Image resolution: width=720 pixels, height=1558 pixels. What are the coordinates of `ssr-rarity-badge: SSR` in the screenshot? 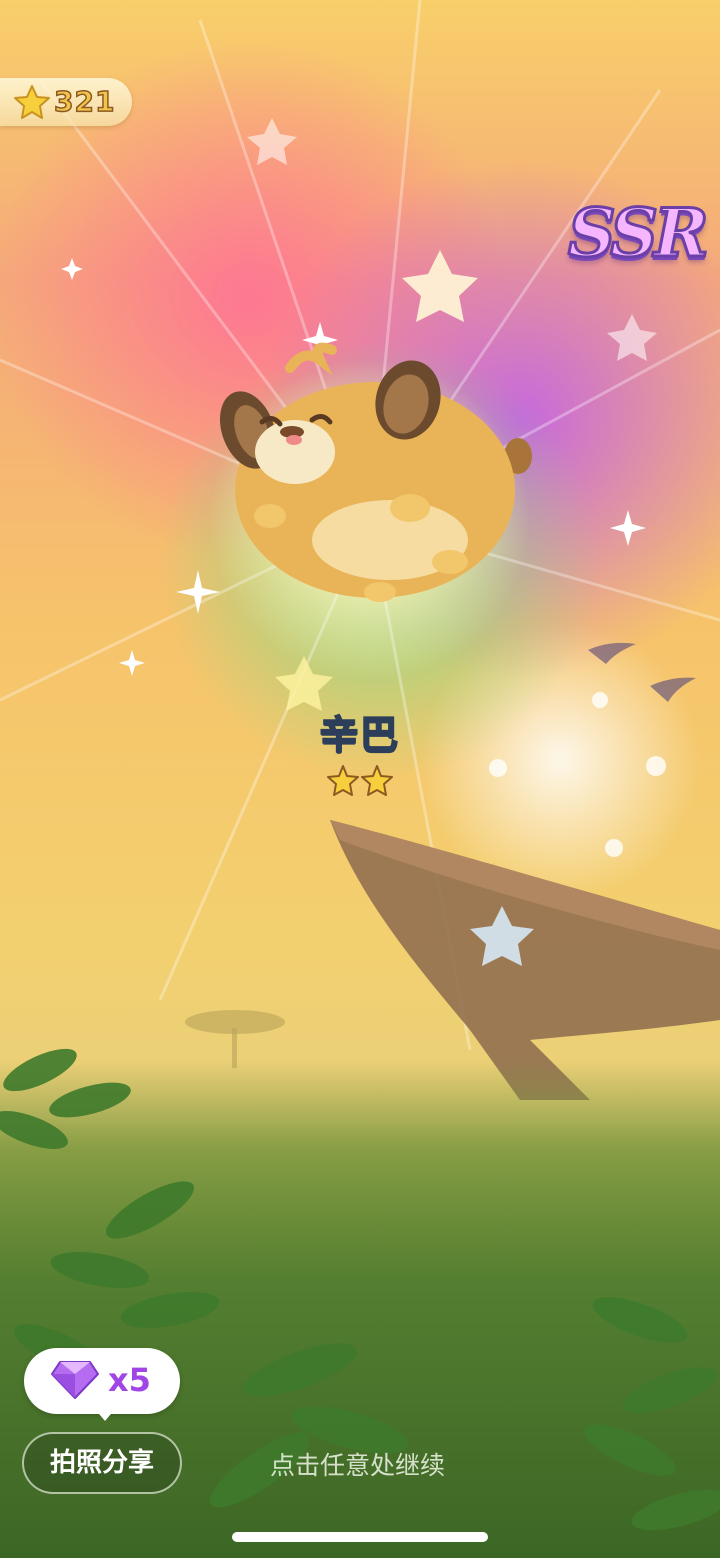 It's located at (639, 233).